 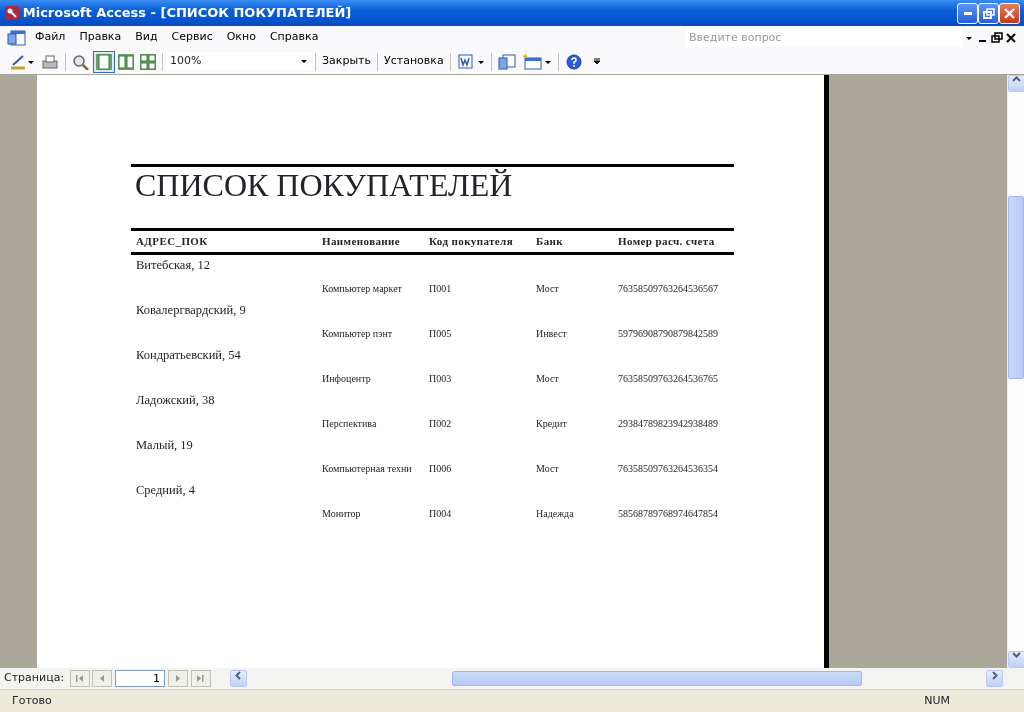 I want to click on account-column-header: Номер расч. счета, so click(x=667, y=242).